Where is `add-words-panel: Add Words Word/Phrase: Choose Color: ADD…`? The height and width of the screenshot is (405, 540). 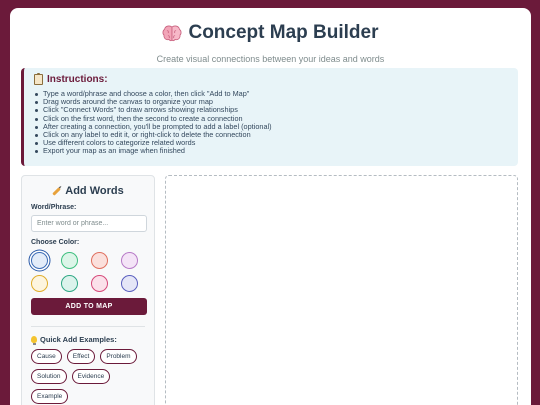
add-words-panel: Add Words Word/Phrase: Choose Color: ADD… is located at coordinates (88, 290).